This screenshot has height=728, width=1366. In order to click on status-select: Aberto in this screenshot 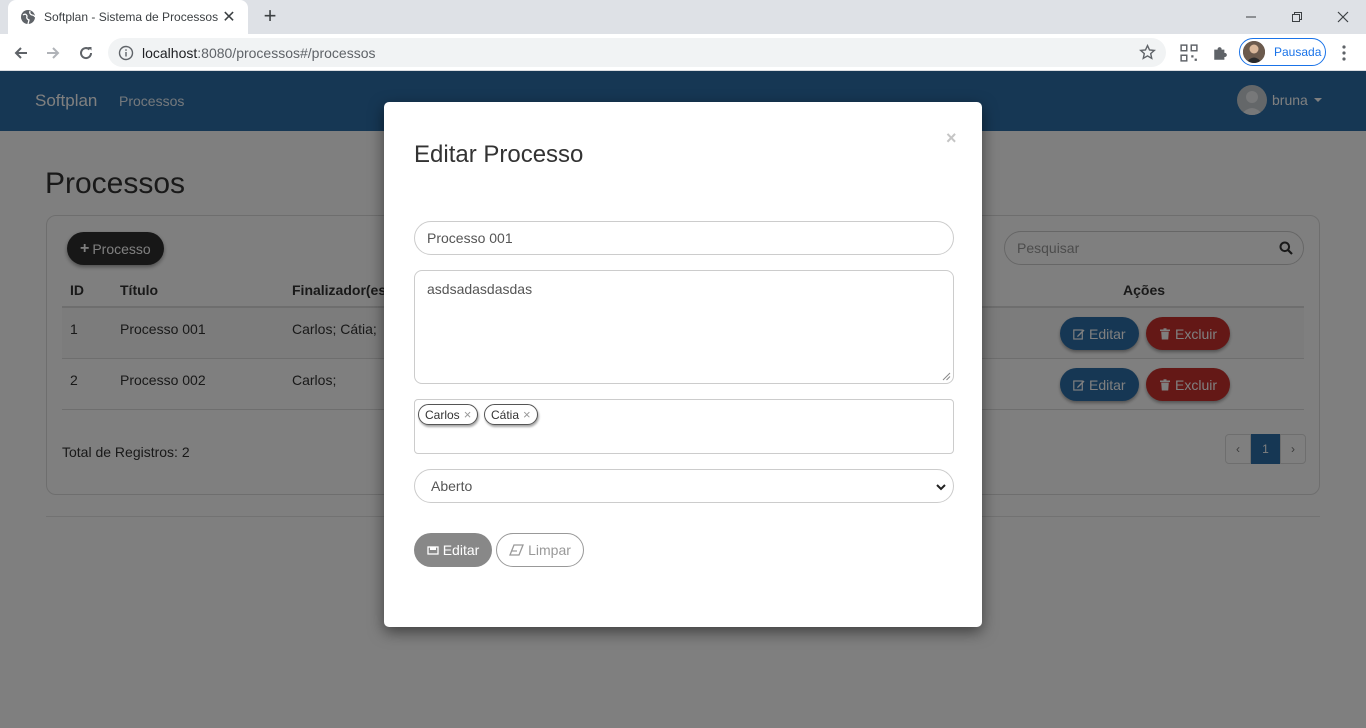, I will do `click(684, 486)`.